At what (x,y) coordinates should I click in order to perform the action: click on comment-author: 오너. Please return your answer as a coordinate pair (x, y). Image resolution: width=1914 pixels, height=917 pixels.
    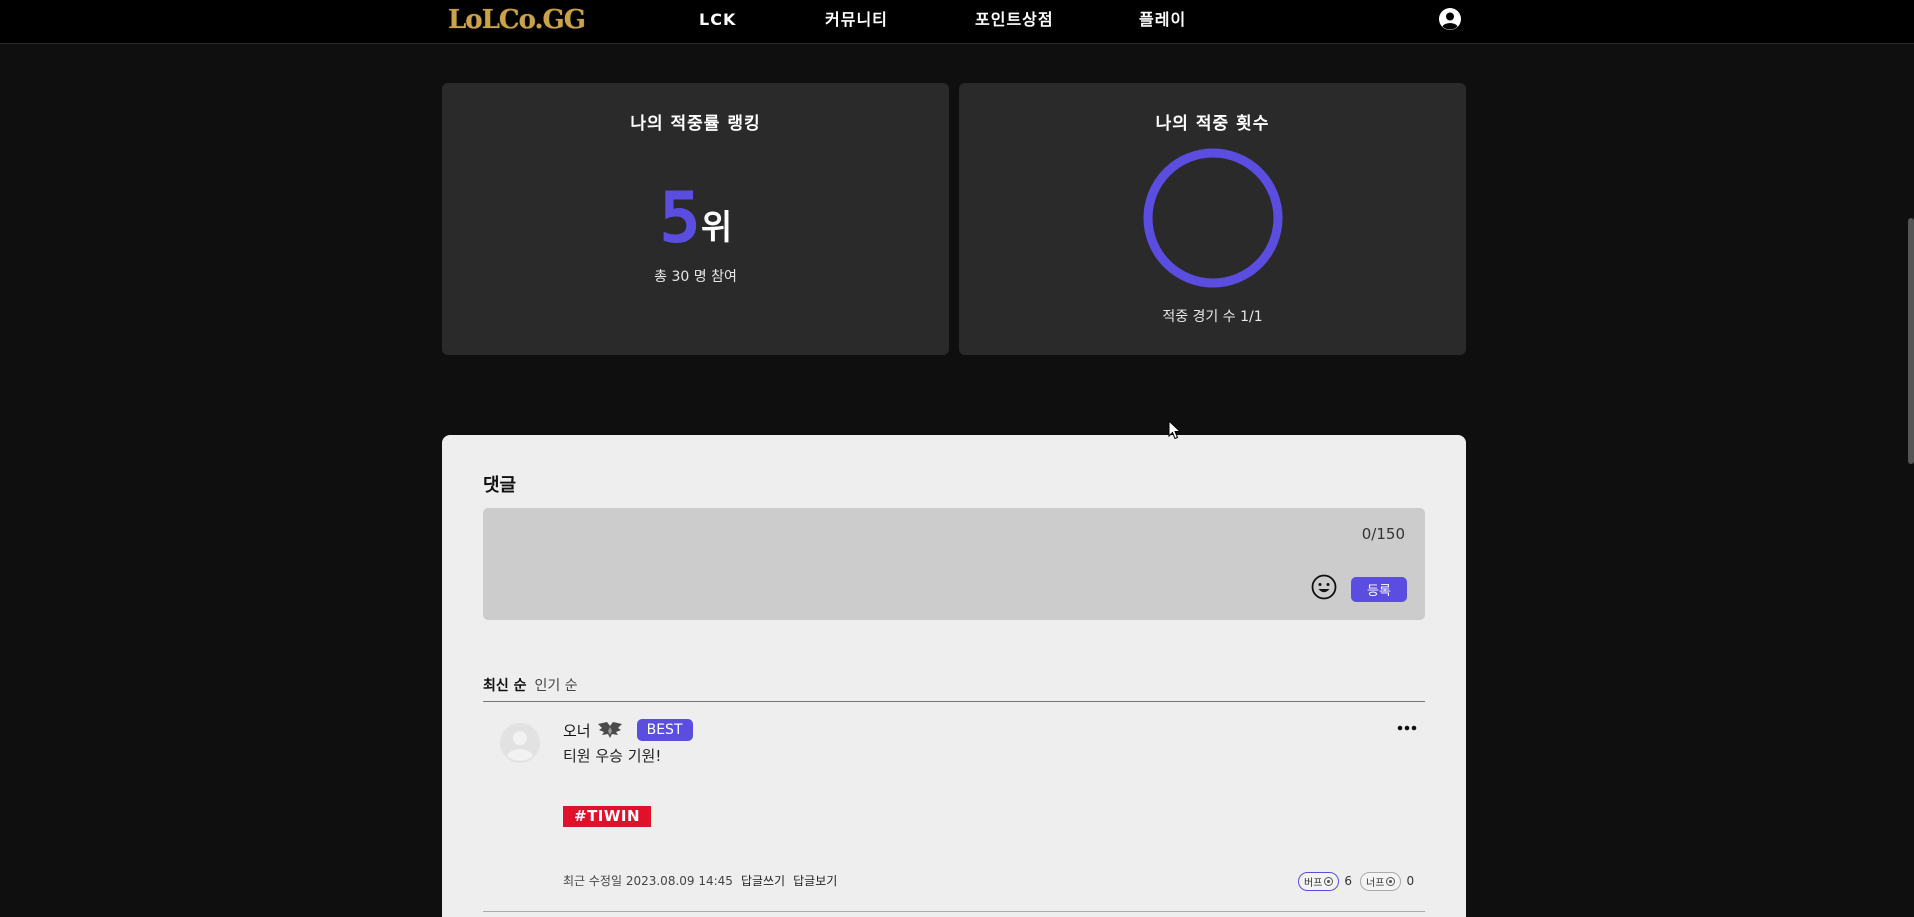
    Looking at the image, I should click on (577, 730).